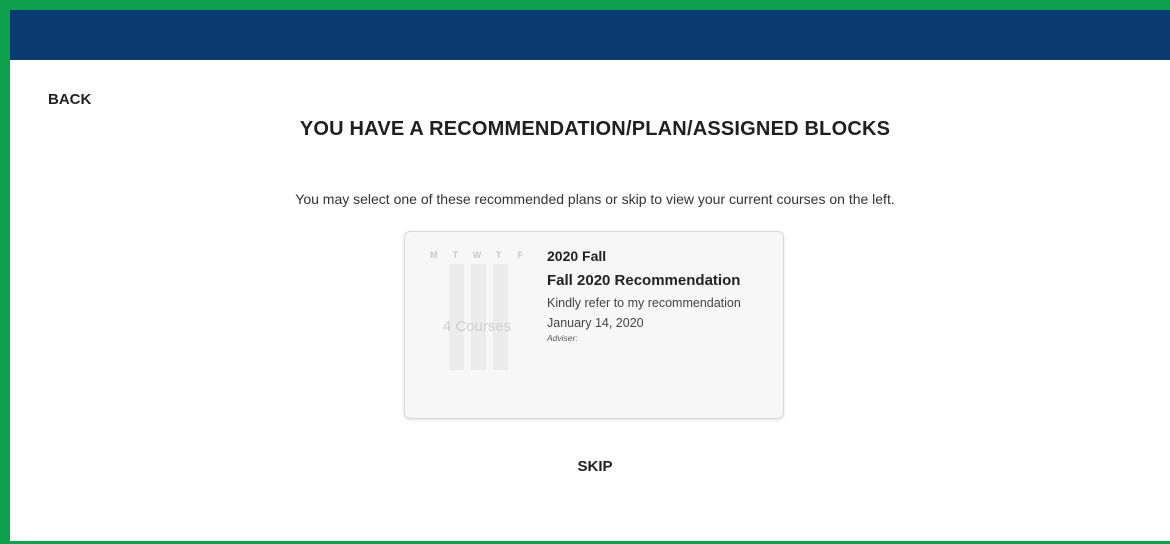 This screenshot has width=1170, height=544. Describe the element at coordinates (644, 303) in the screenshot. I see `plan-description: Kindly refer to my recommendation` at that location.